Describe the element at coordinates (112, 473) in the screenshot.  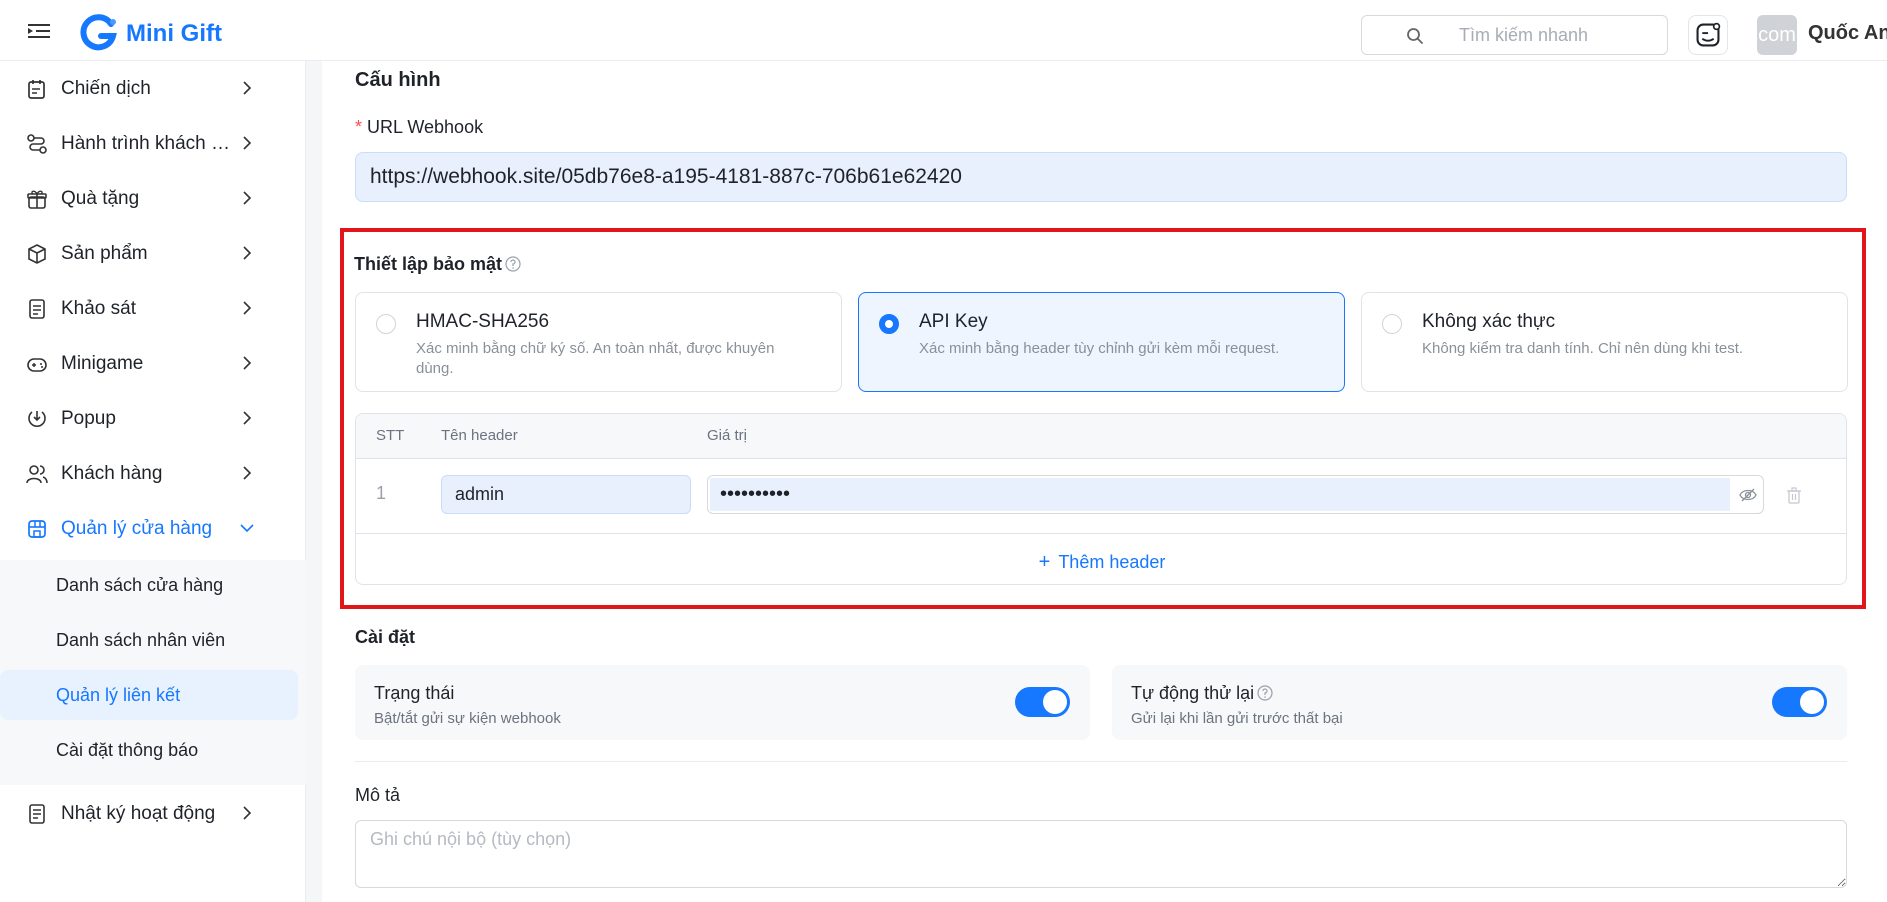
I see `sidebar-item-label: Khách hàng` at that location.